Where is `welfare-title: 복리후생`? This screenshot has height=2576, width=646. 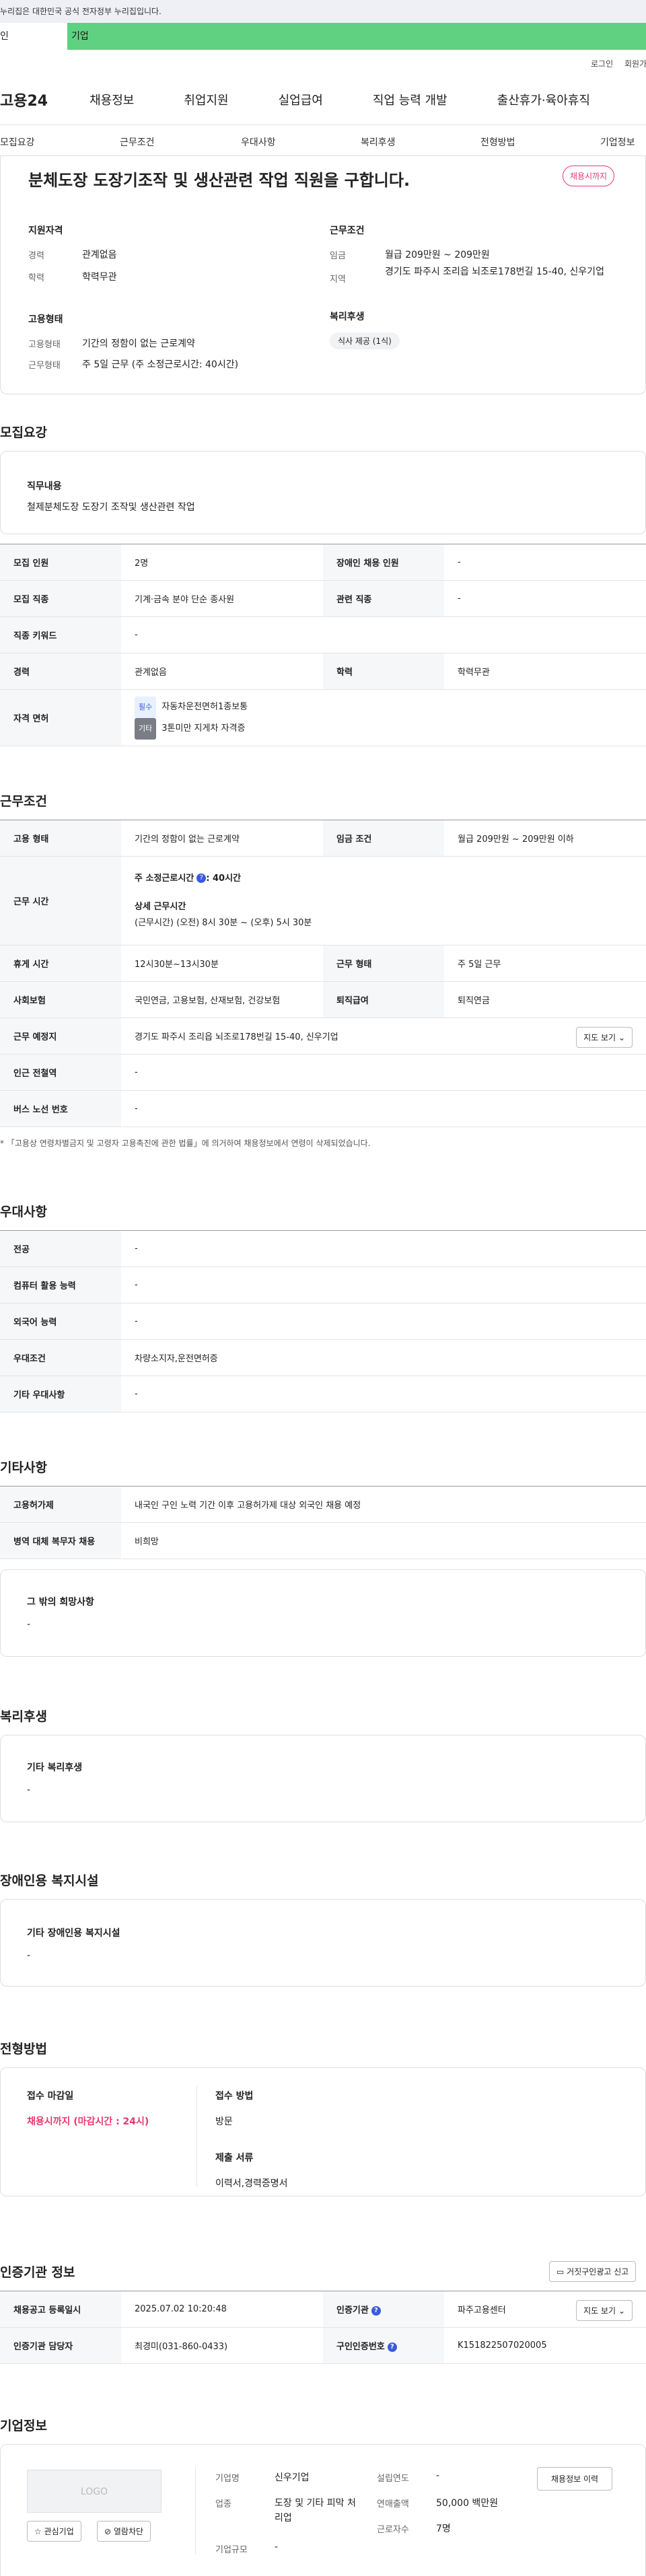
welfare-title: 복리후생 is located at coordinates (348, 317).